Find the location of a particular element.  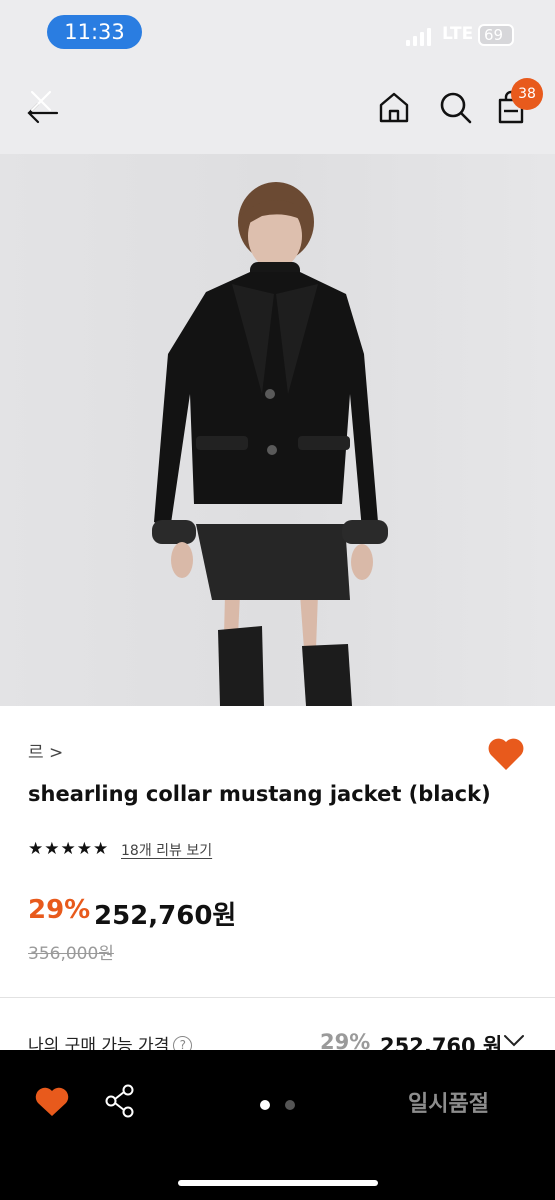

wishlist-bar-button is located at coordinates (52, 1102).